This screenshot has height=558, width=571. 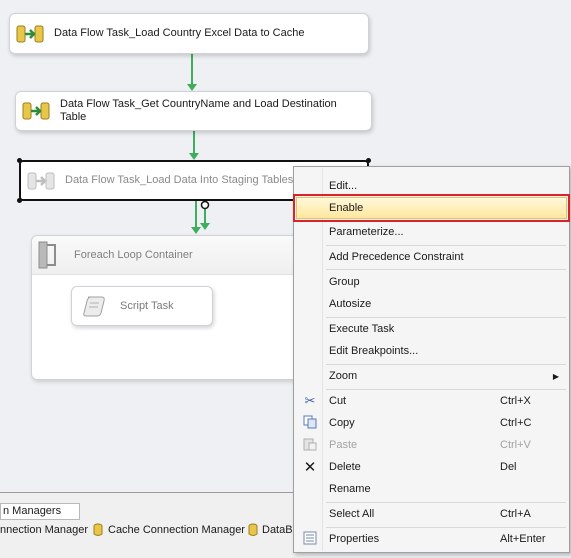 What do you see at coordinates (40, 511) in the screenshot?
I see `connection-managers-tab: n Managers` at bounding box center [40, 511].